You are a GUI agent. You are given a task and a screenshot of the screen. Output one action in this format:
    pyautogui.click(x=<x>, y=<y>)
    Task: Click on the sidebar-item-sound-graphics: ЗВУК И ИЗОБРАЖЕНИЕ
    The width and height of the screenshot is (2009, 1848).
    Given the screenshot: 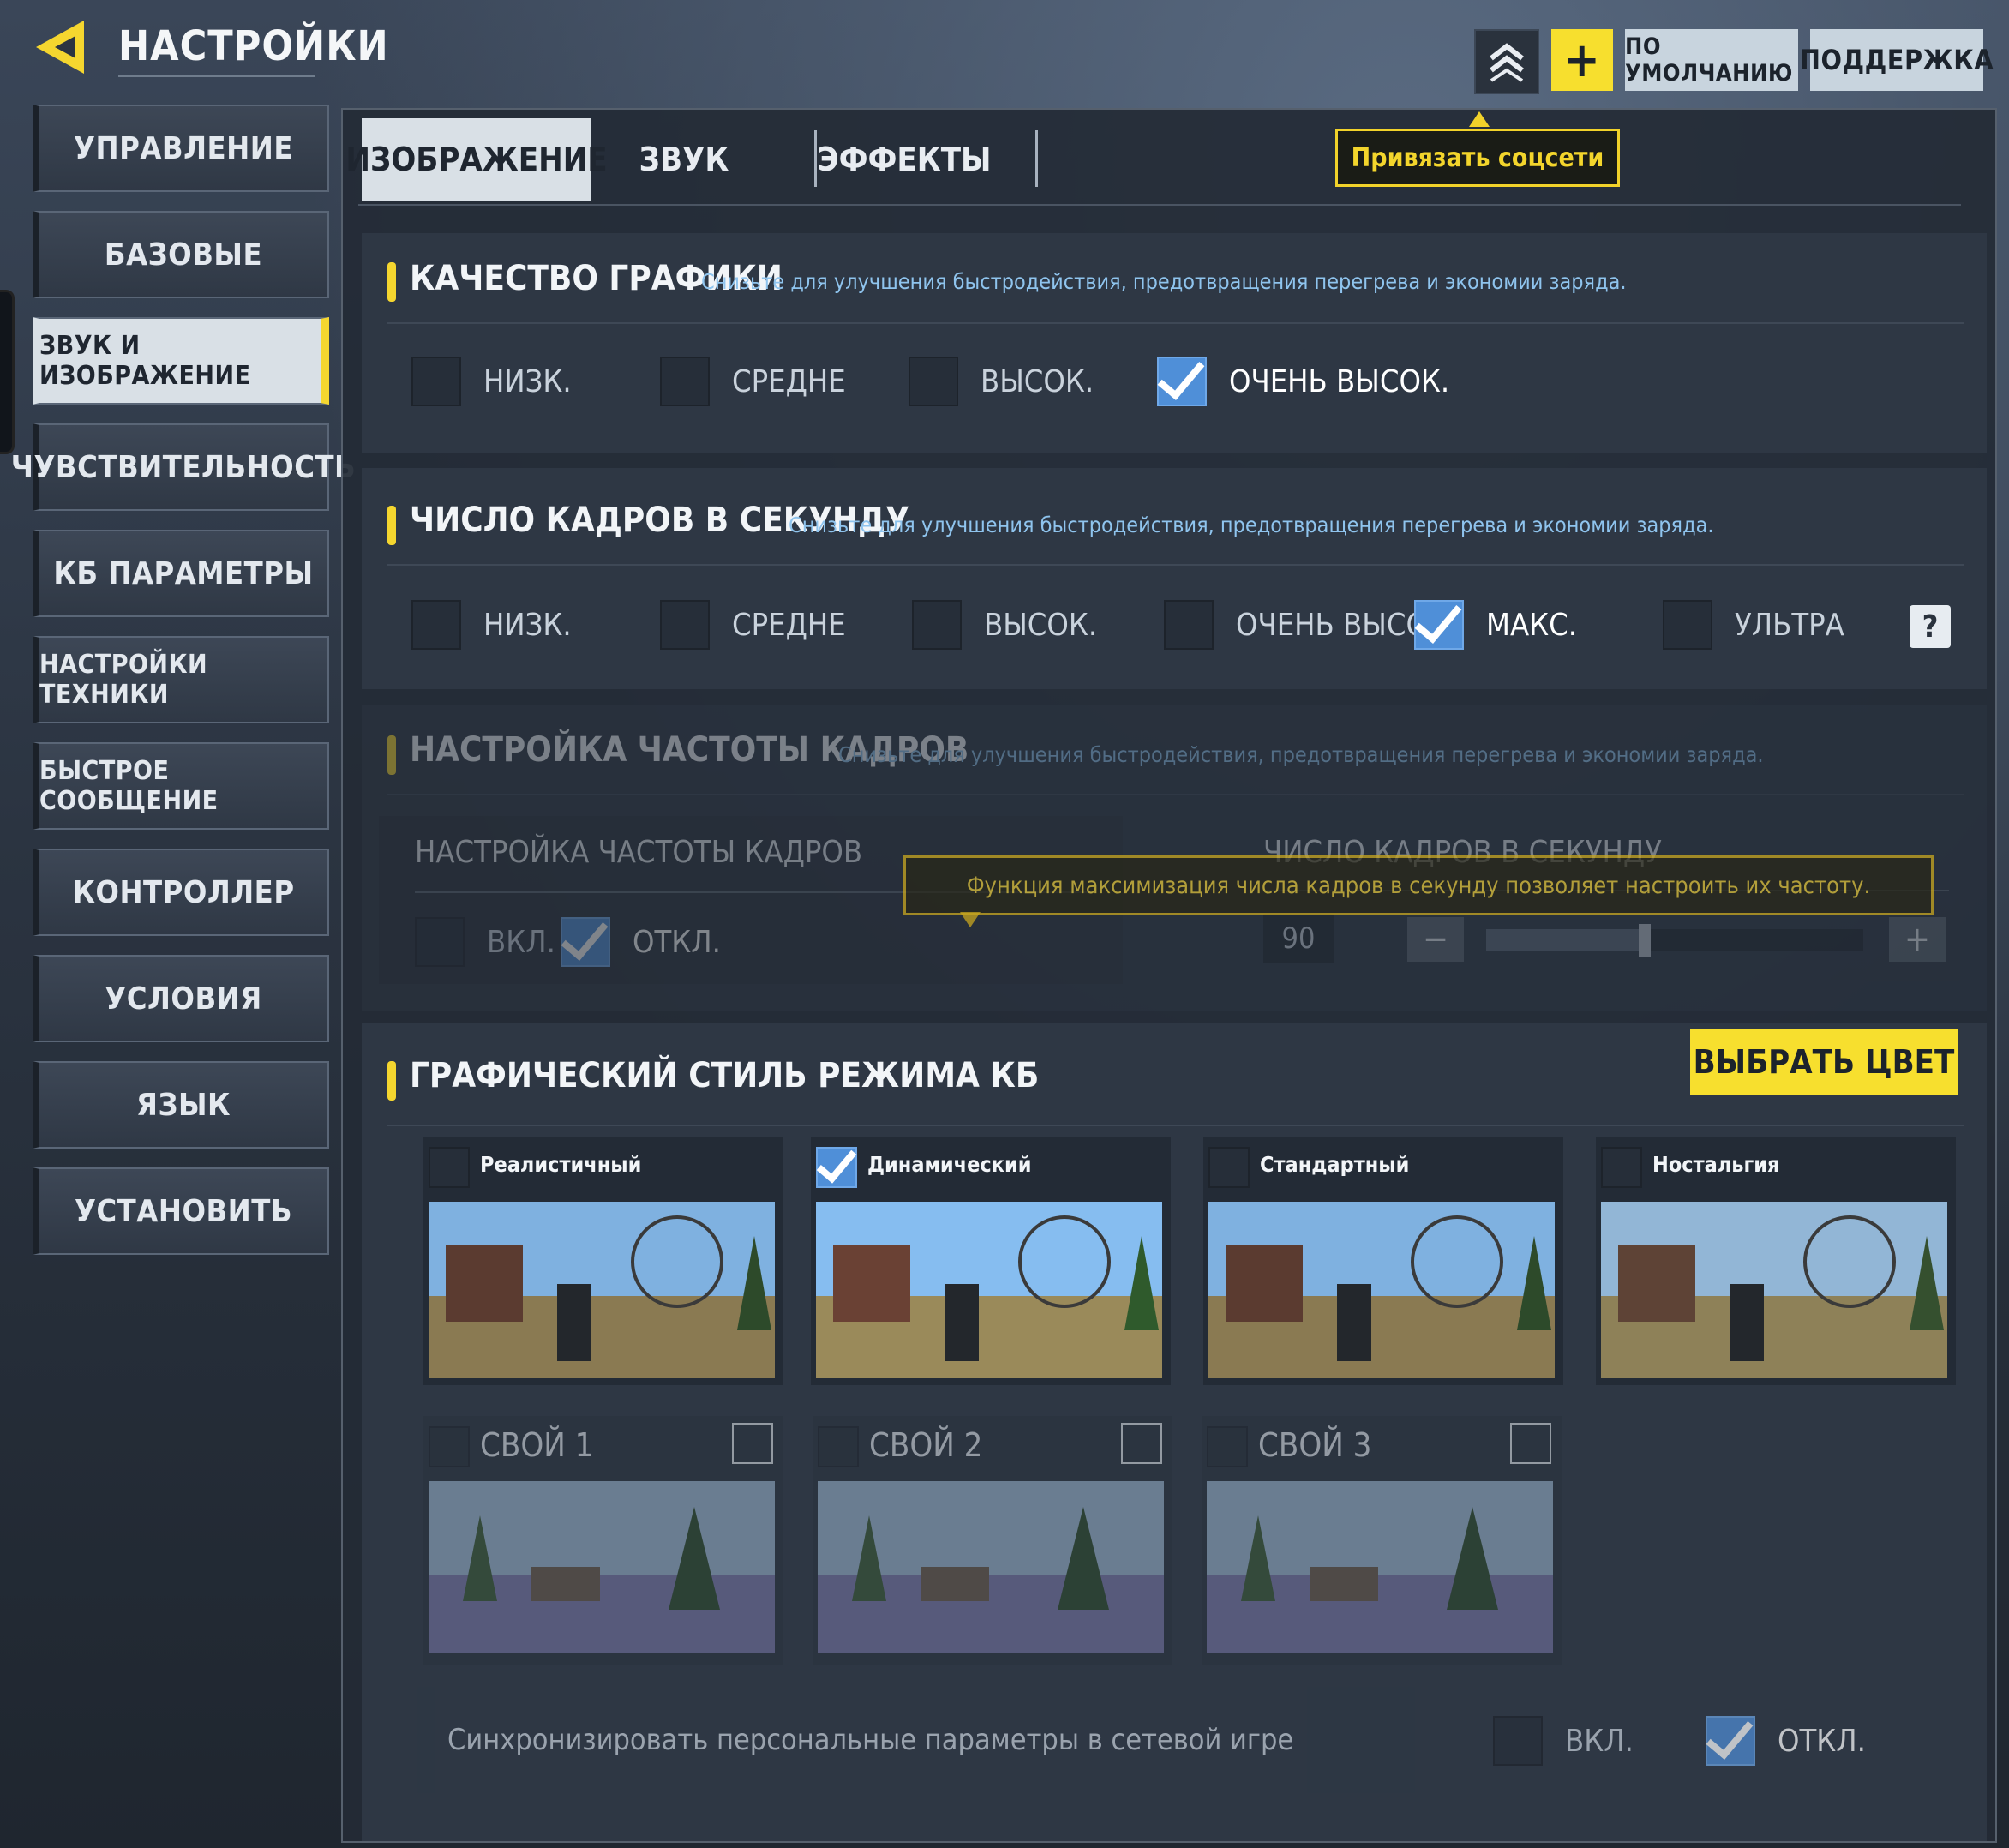 What is the action you would take?
    pyautogui.click(x=181, y=361)
    